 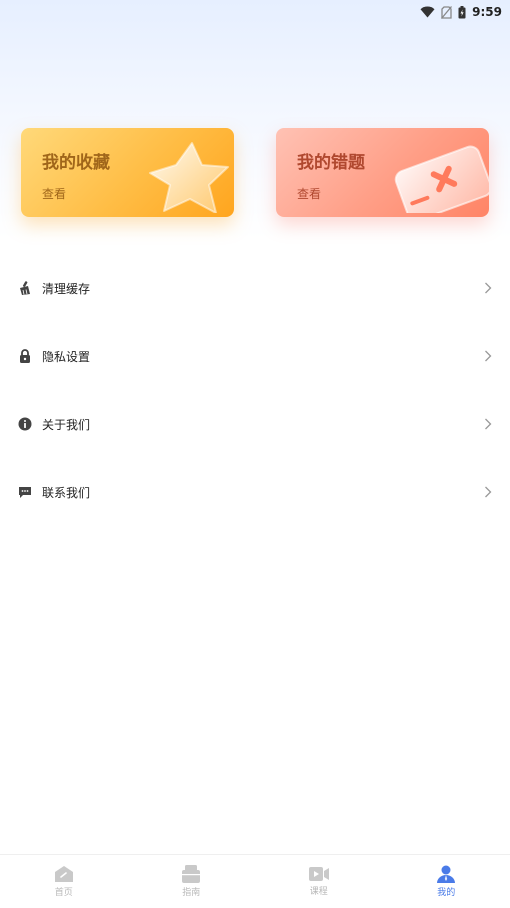 What do you see at coordinates (63, 893) in the screenshot?
I see `tab-label: 首页` at bounding box center [63, 893].